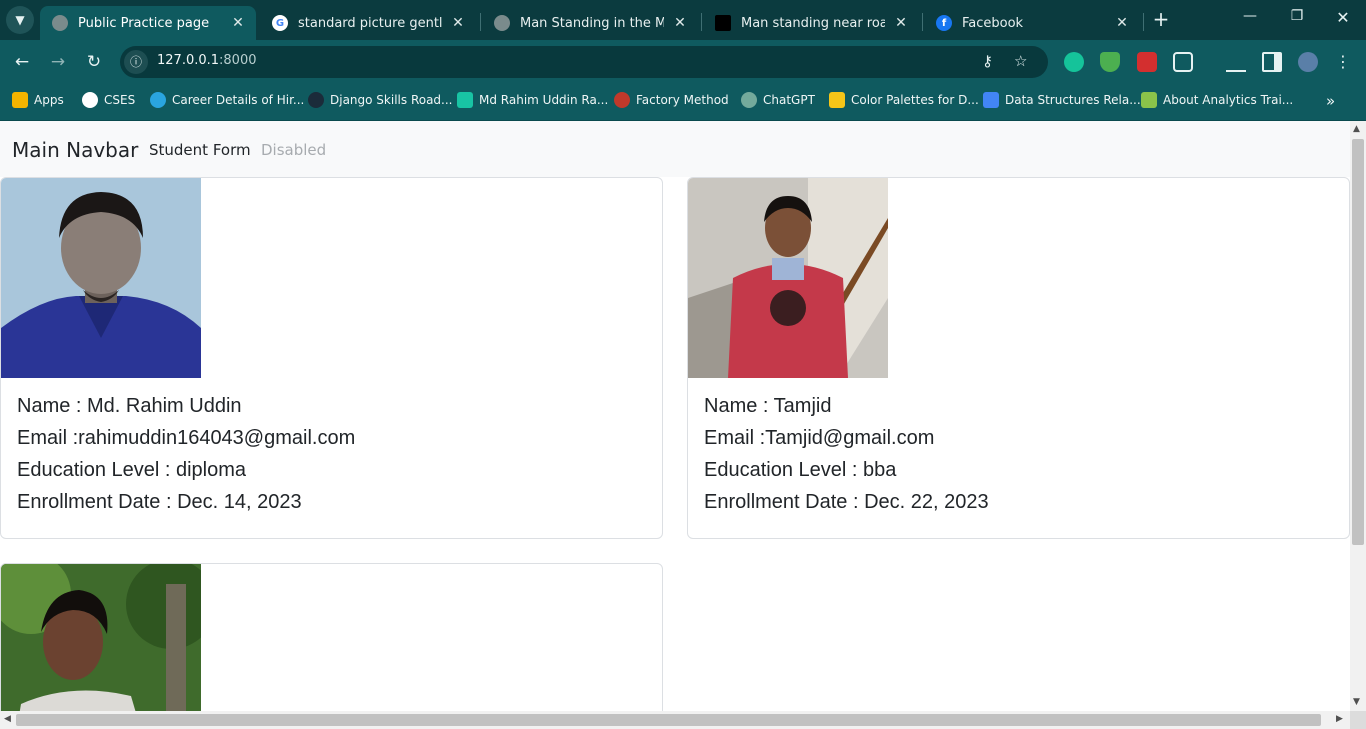 This screenshot has width=1366, height=729. Describe the element at coordinates (294, 150) in the screenshot. I see `nav-link-disabled: Disabled` at that location.